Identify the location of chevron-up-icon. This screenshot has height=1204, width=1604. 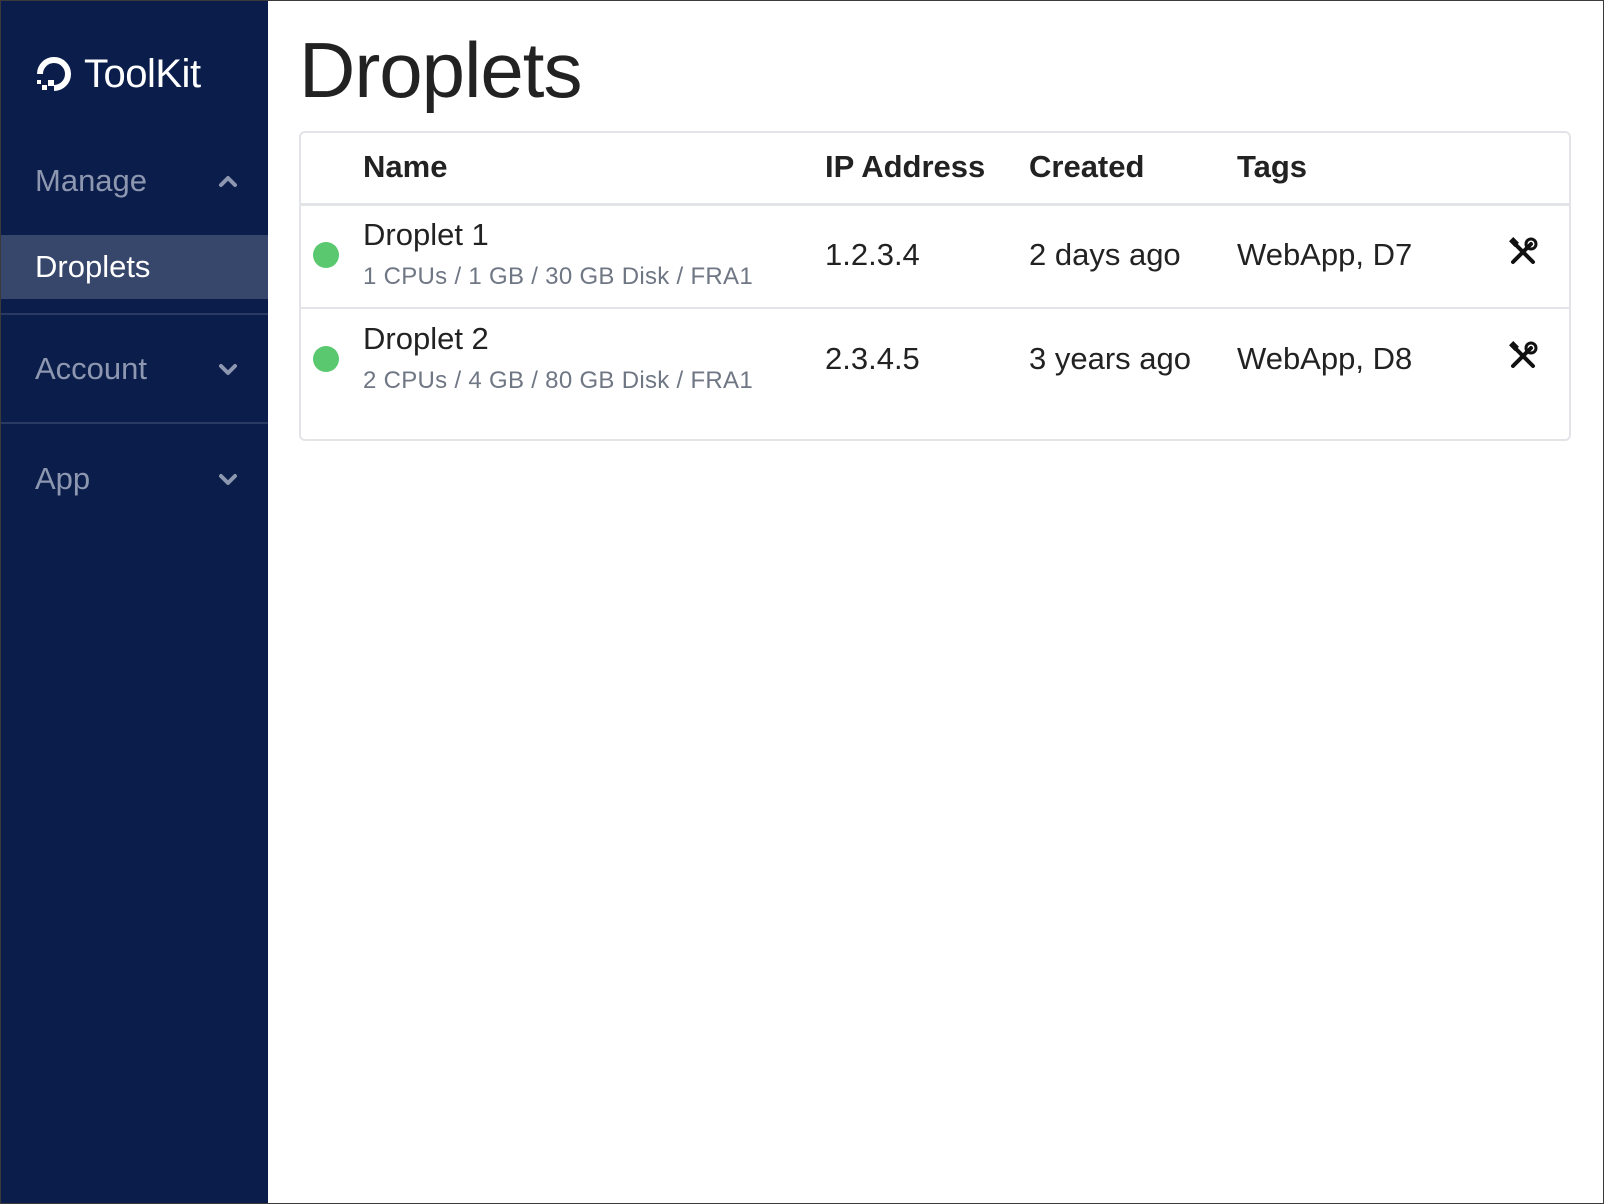
(228, 181).